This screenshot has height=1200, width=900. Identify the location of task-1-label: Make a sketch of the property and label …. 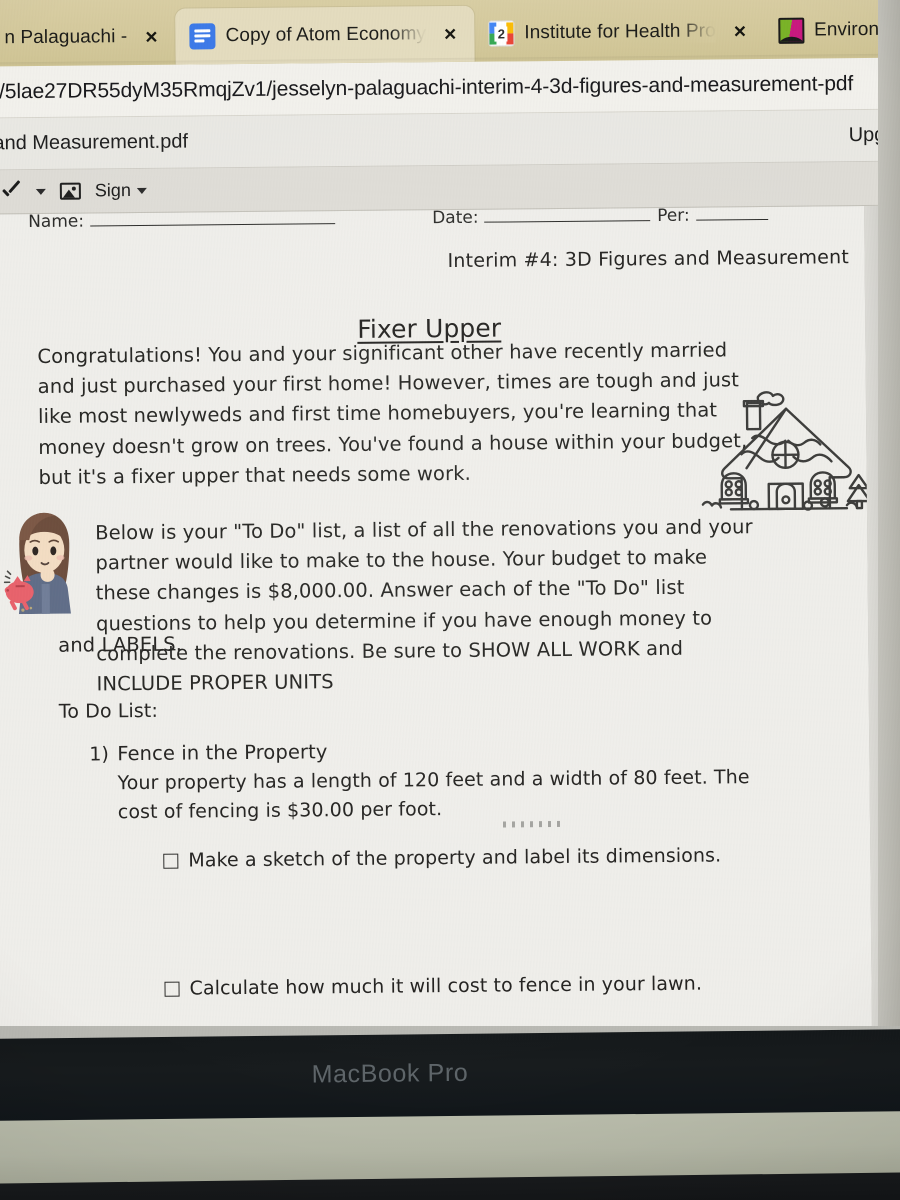
(455, 858).